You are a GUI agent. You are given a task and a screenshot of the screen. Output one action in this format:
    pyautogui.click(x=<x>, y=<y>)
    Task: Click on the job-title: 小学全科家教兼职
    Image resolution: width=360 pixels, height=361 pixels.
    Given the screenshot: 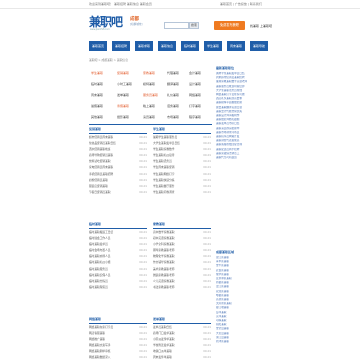 What is the action you would take?
    pyautogui.click(x=175, y=244)
    